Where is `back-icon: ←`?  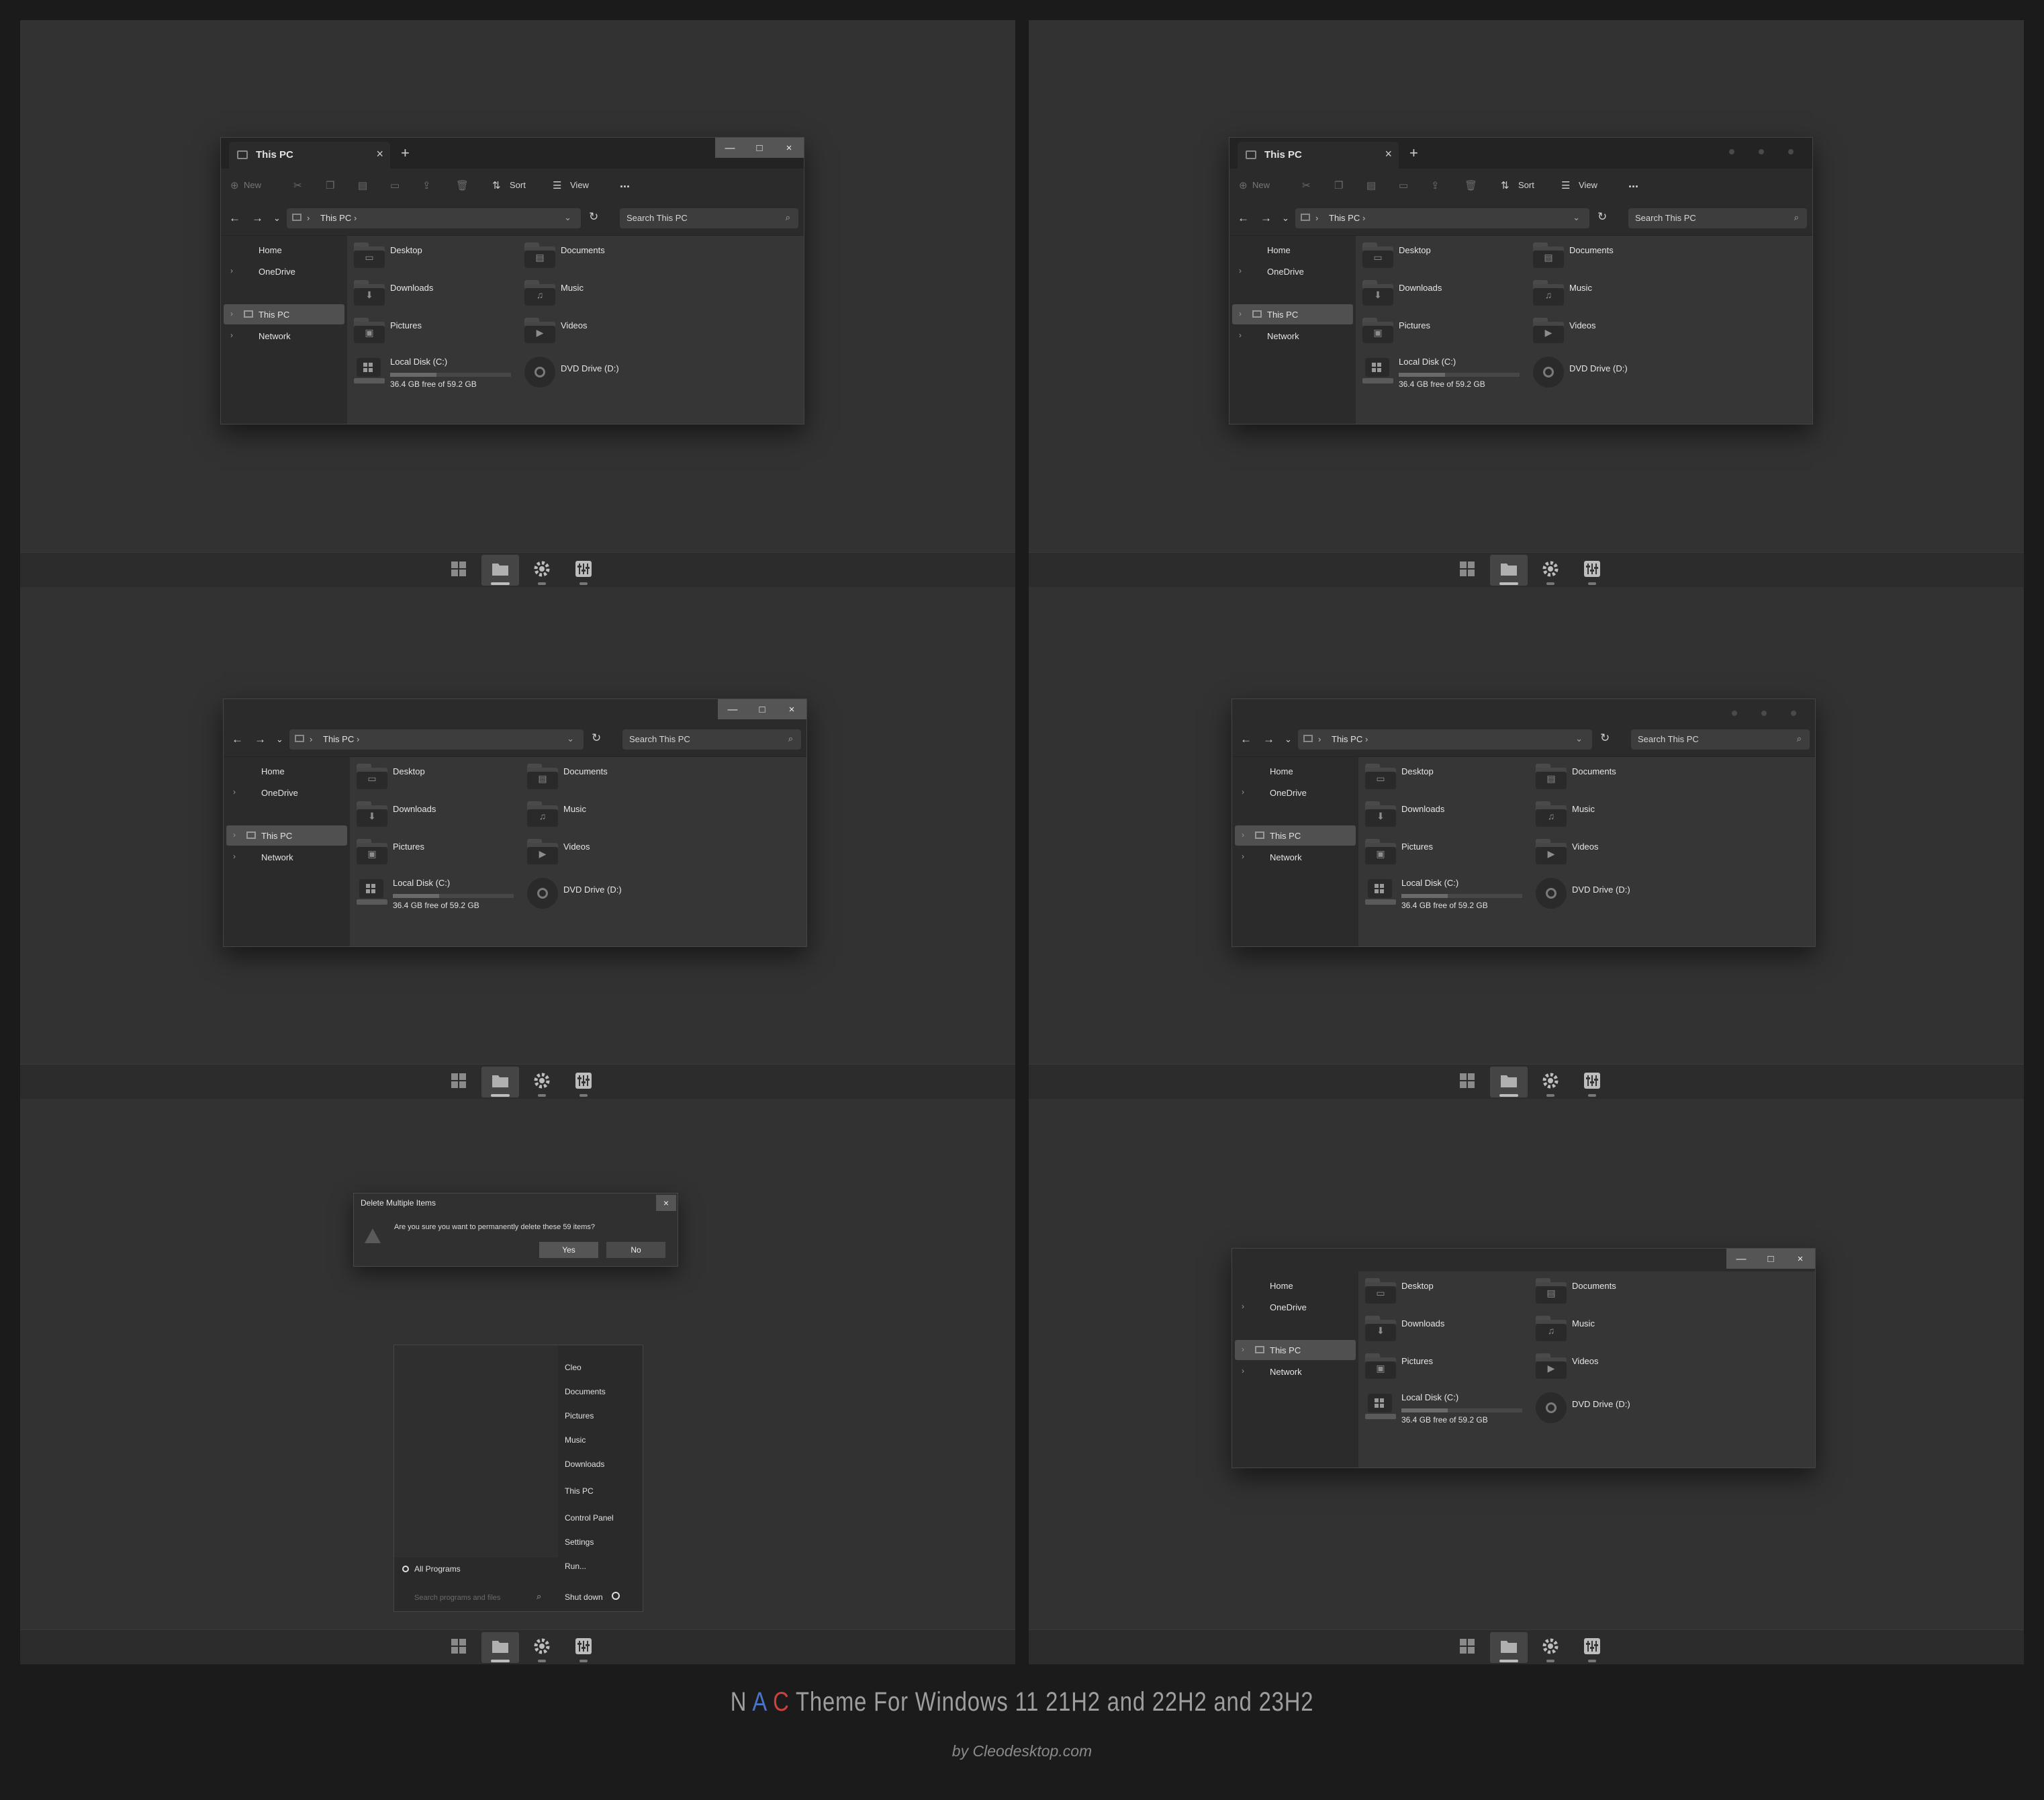
back-icon: ← is located at coordinates (237, 739).